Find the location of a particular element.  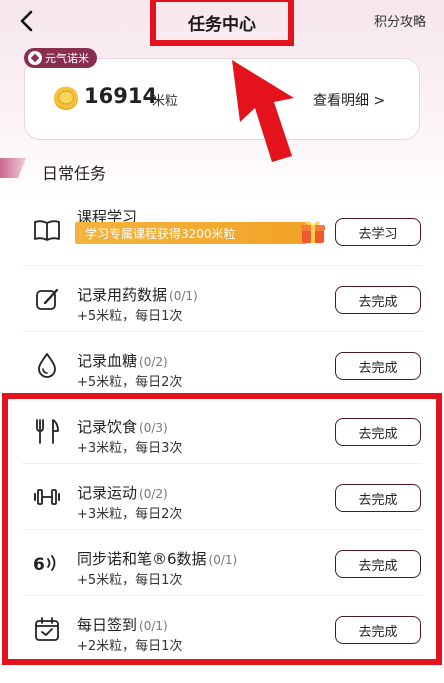

edit-icon is located at coordinates (47, 299).